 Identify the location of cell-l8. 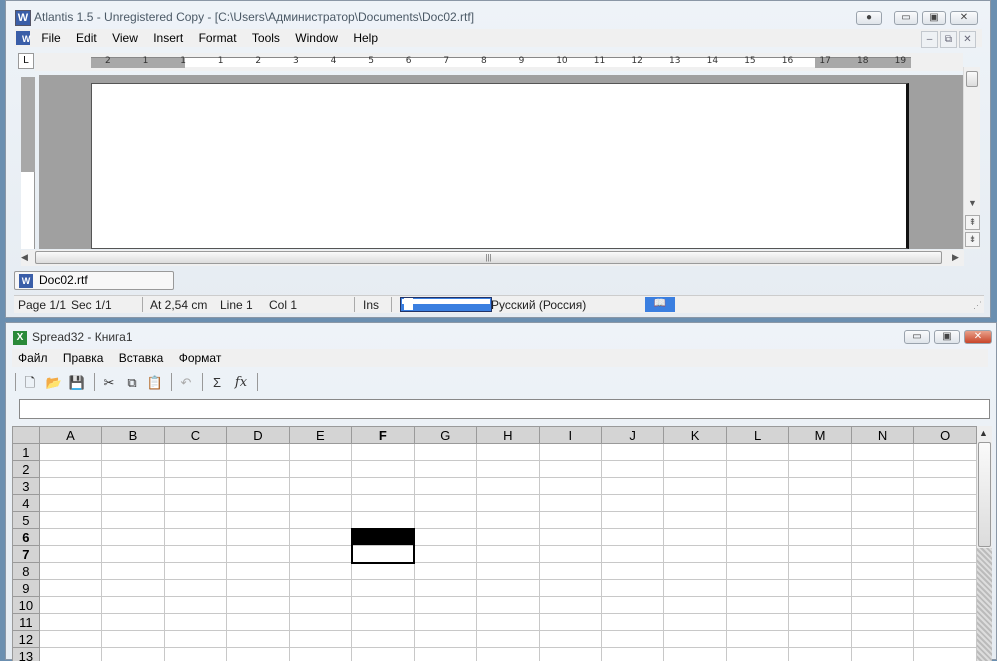
(757, 571).